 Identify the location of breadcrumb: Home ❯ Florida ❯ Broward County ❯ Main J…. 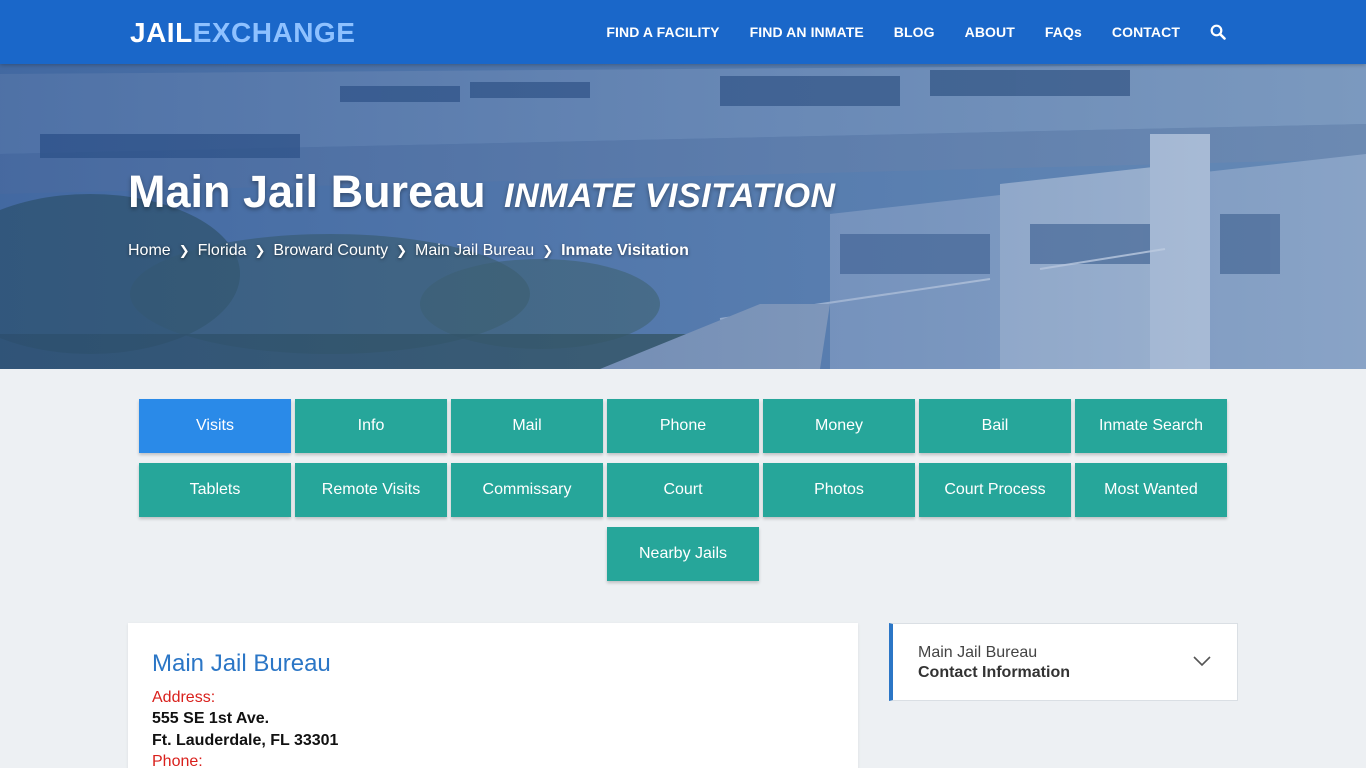
(408, 251).